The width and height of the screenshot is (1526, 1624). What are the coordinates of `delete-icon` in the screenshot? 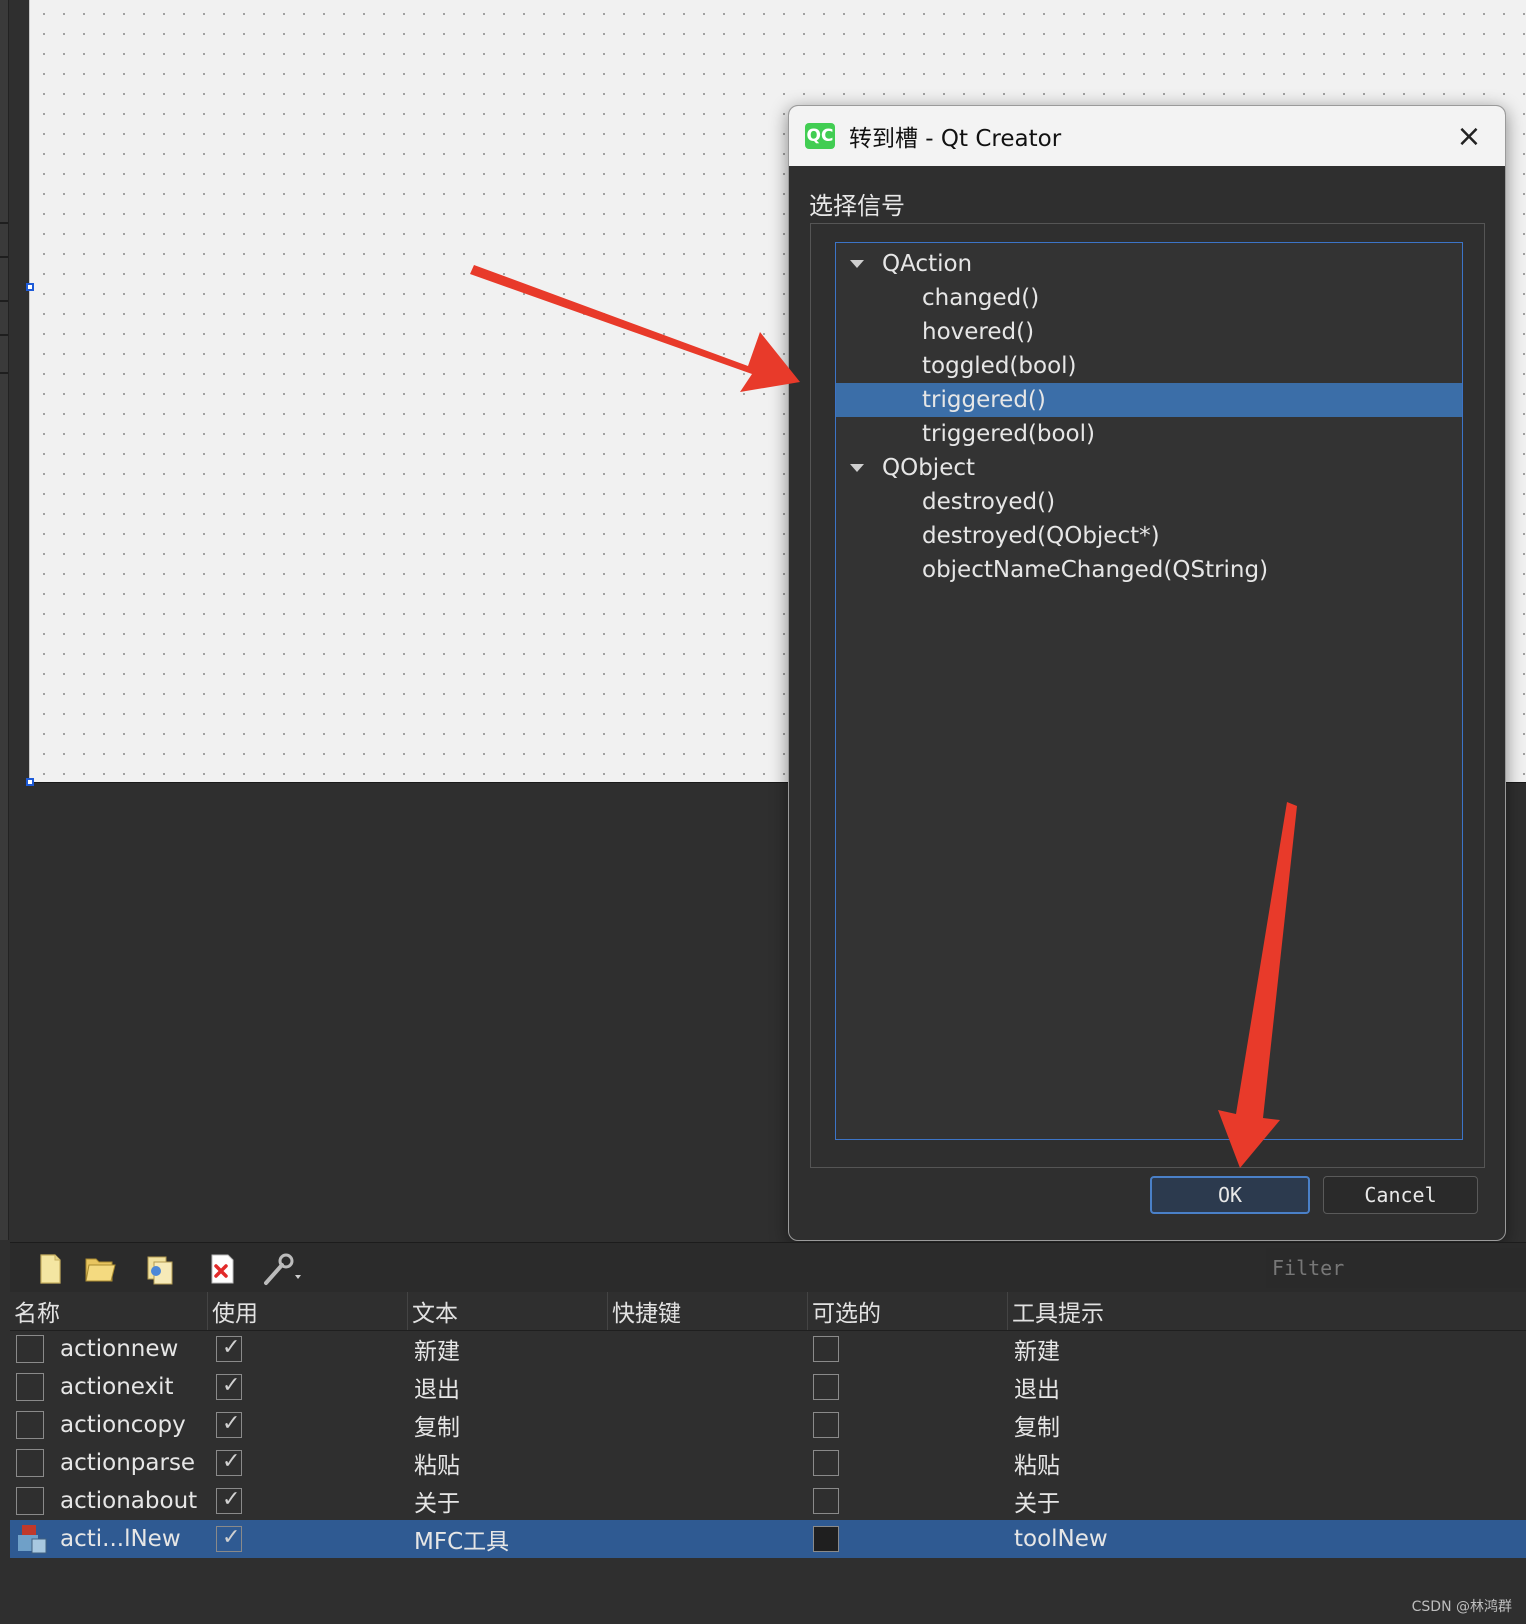 It's located at (222, 1269).